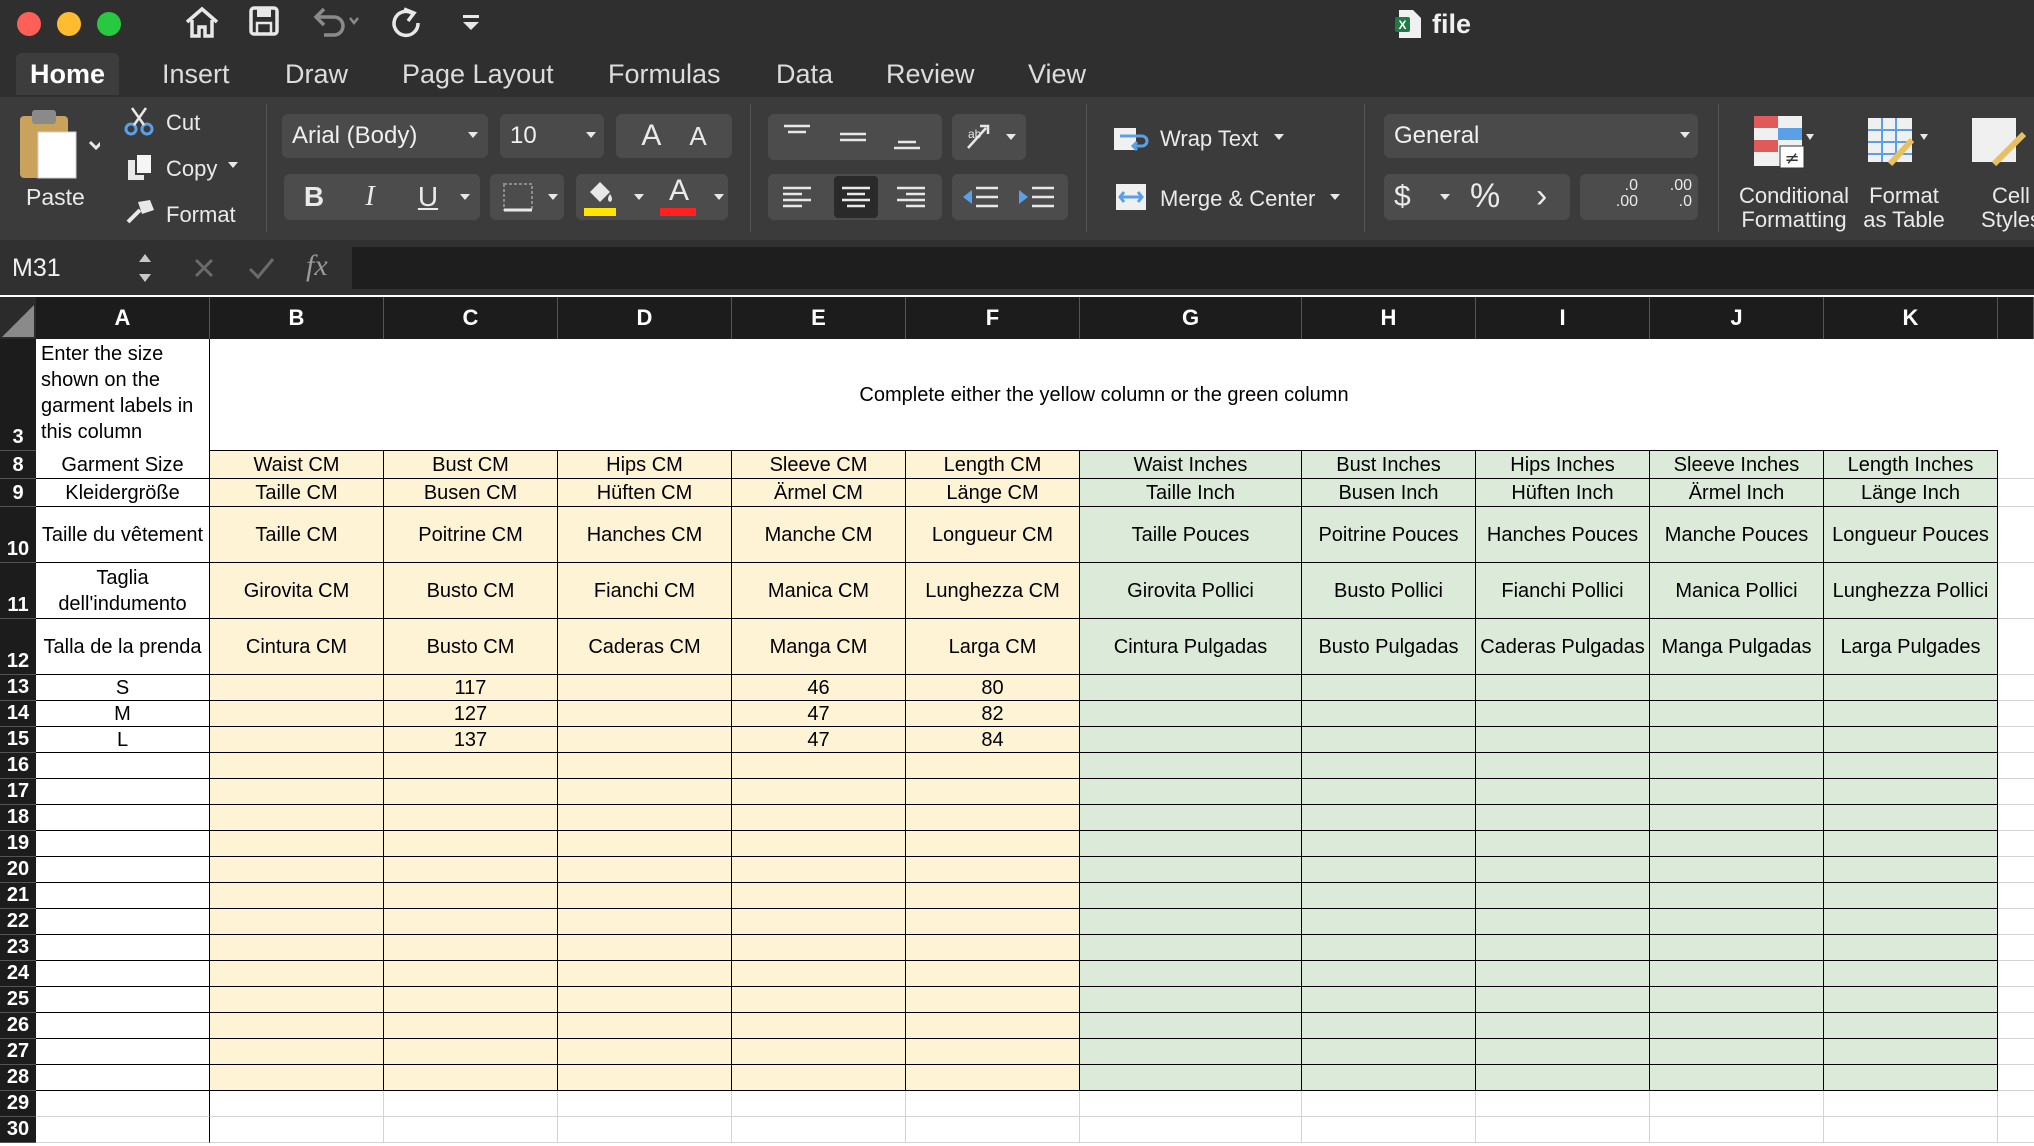  What do you see at coordinates (123, 688) in the screenshot?
I see `cell-a13: S` at bounding box center [123, 688].